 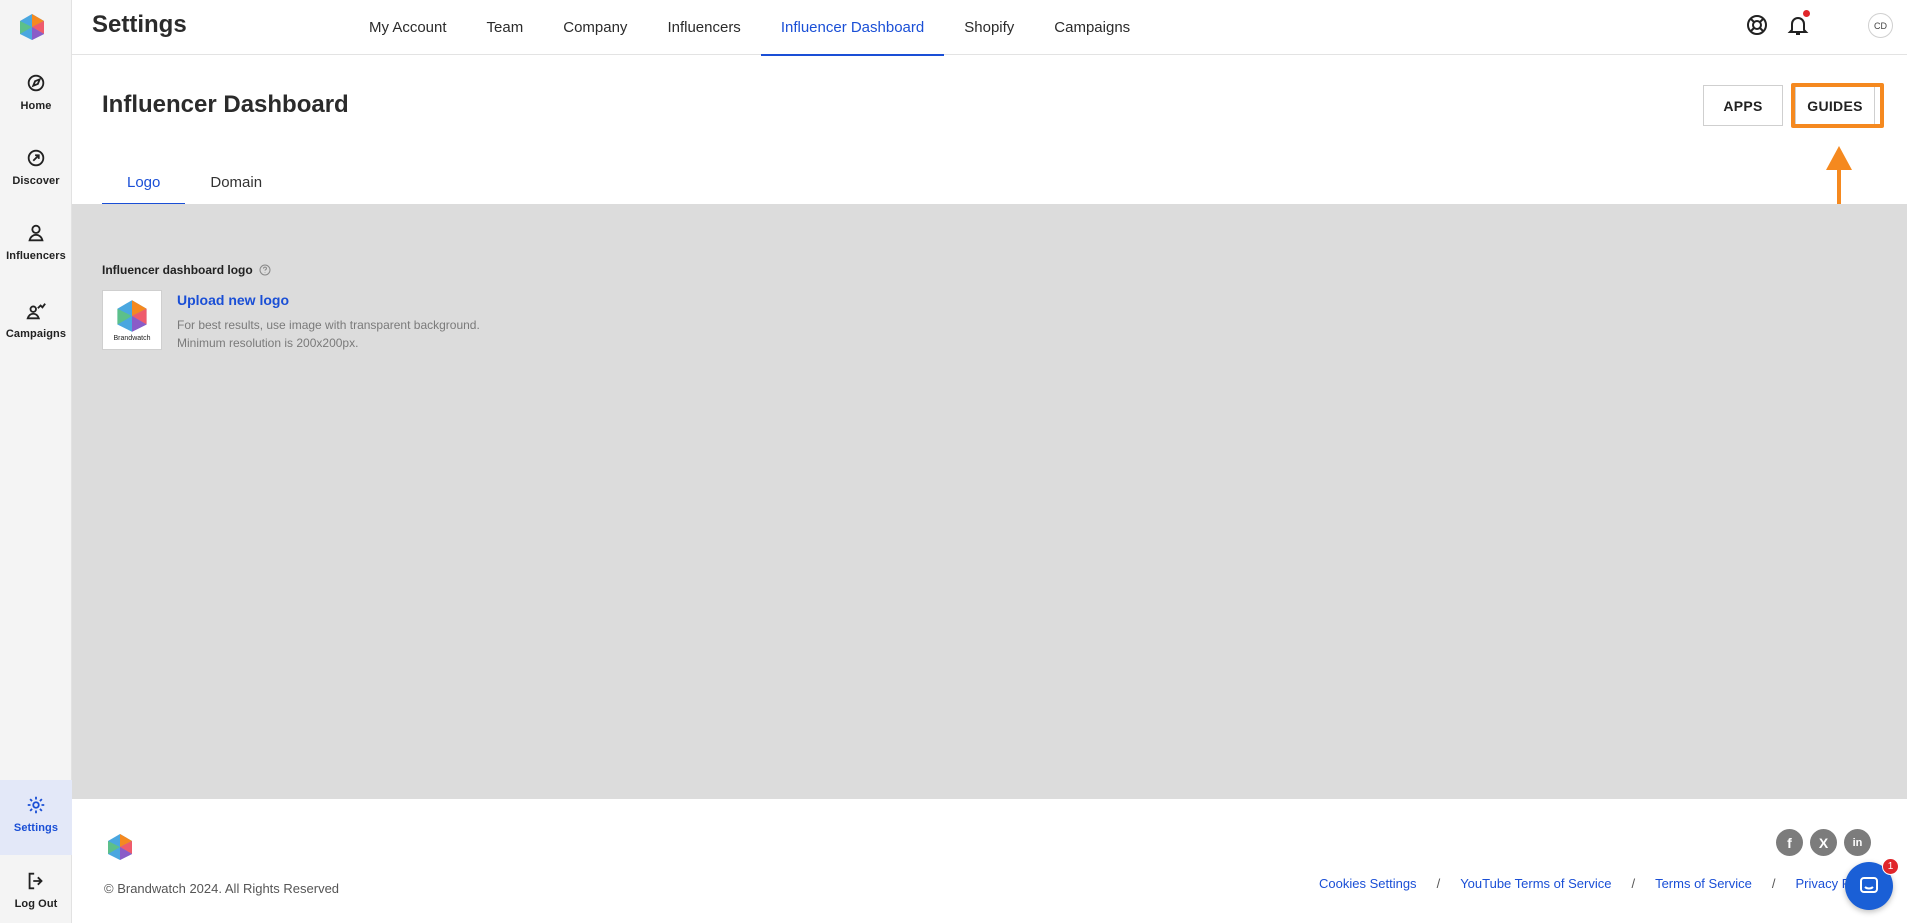 What do you see at coordinates (1535, 883) in the screenshot?
I see `youtube-terms-link: YouTube Terms of Service` at bounding box center [1535, 883].